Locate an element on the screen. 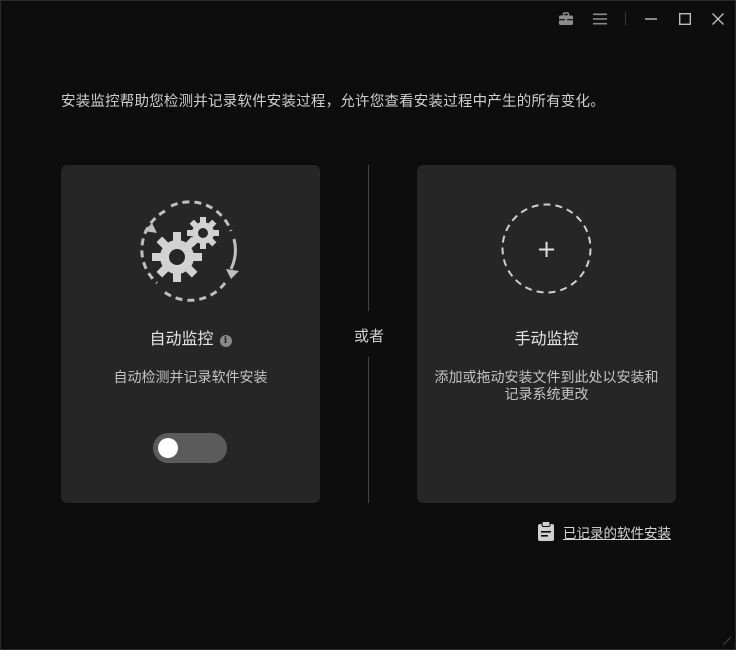 The width and height of the screenshot is (736, 650). plus-symbol: + is located at coordinates (546, 248).